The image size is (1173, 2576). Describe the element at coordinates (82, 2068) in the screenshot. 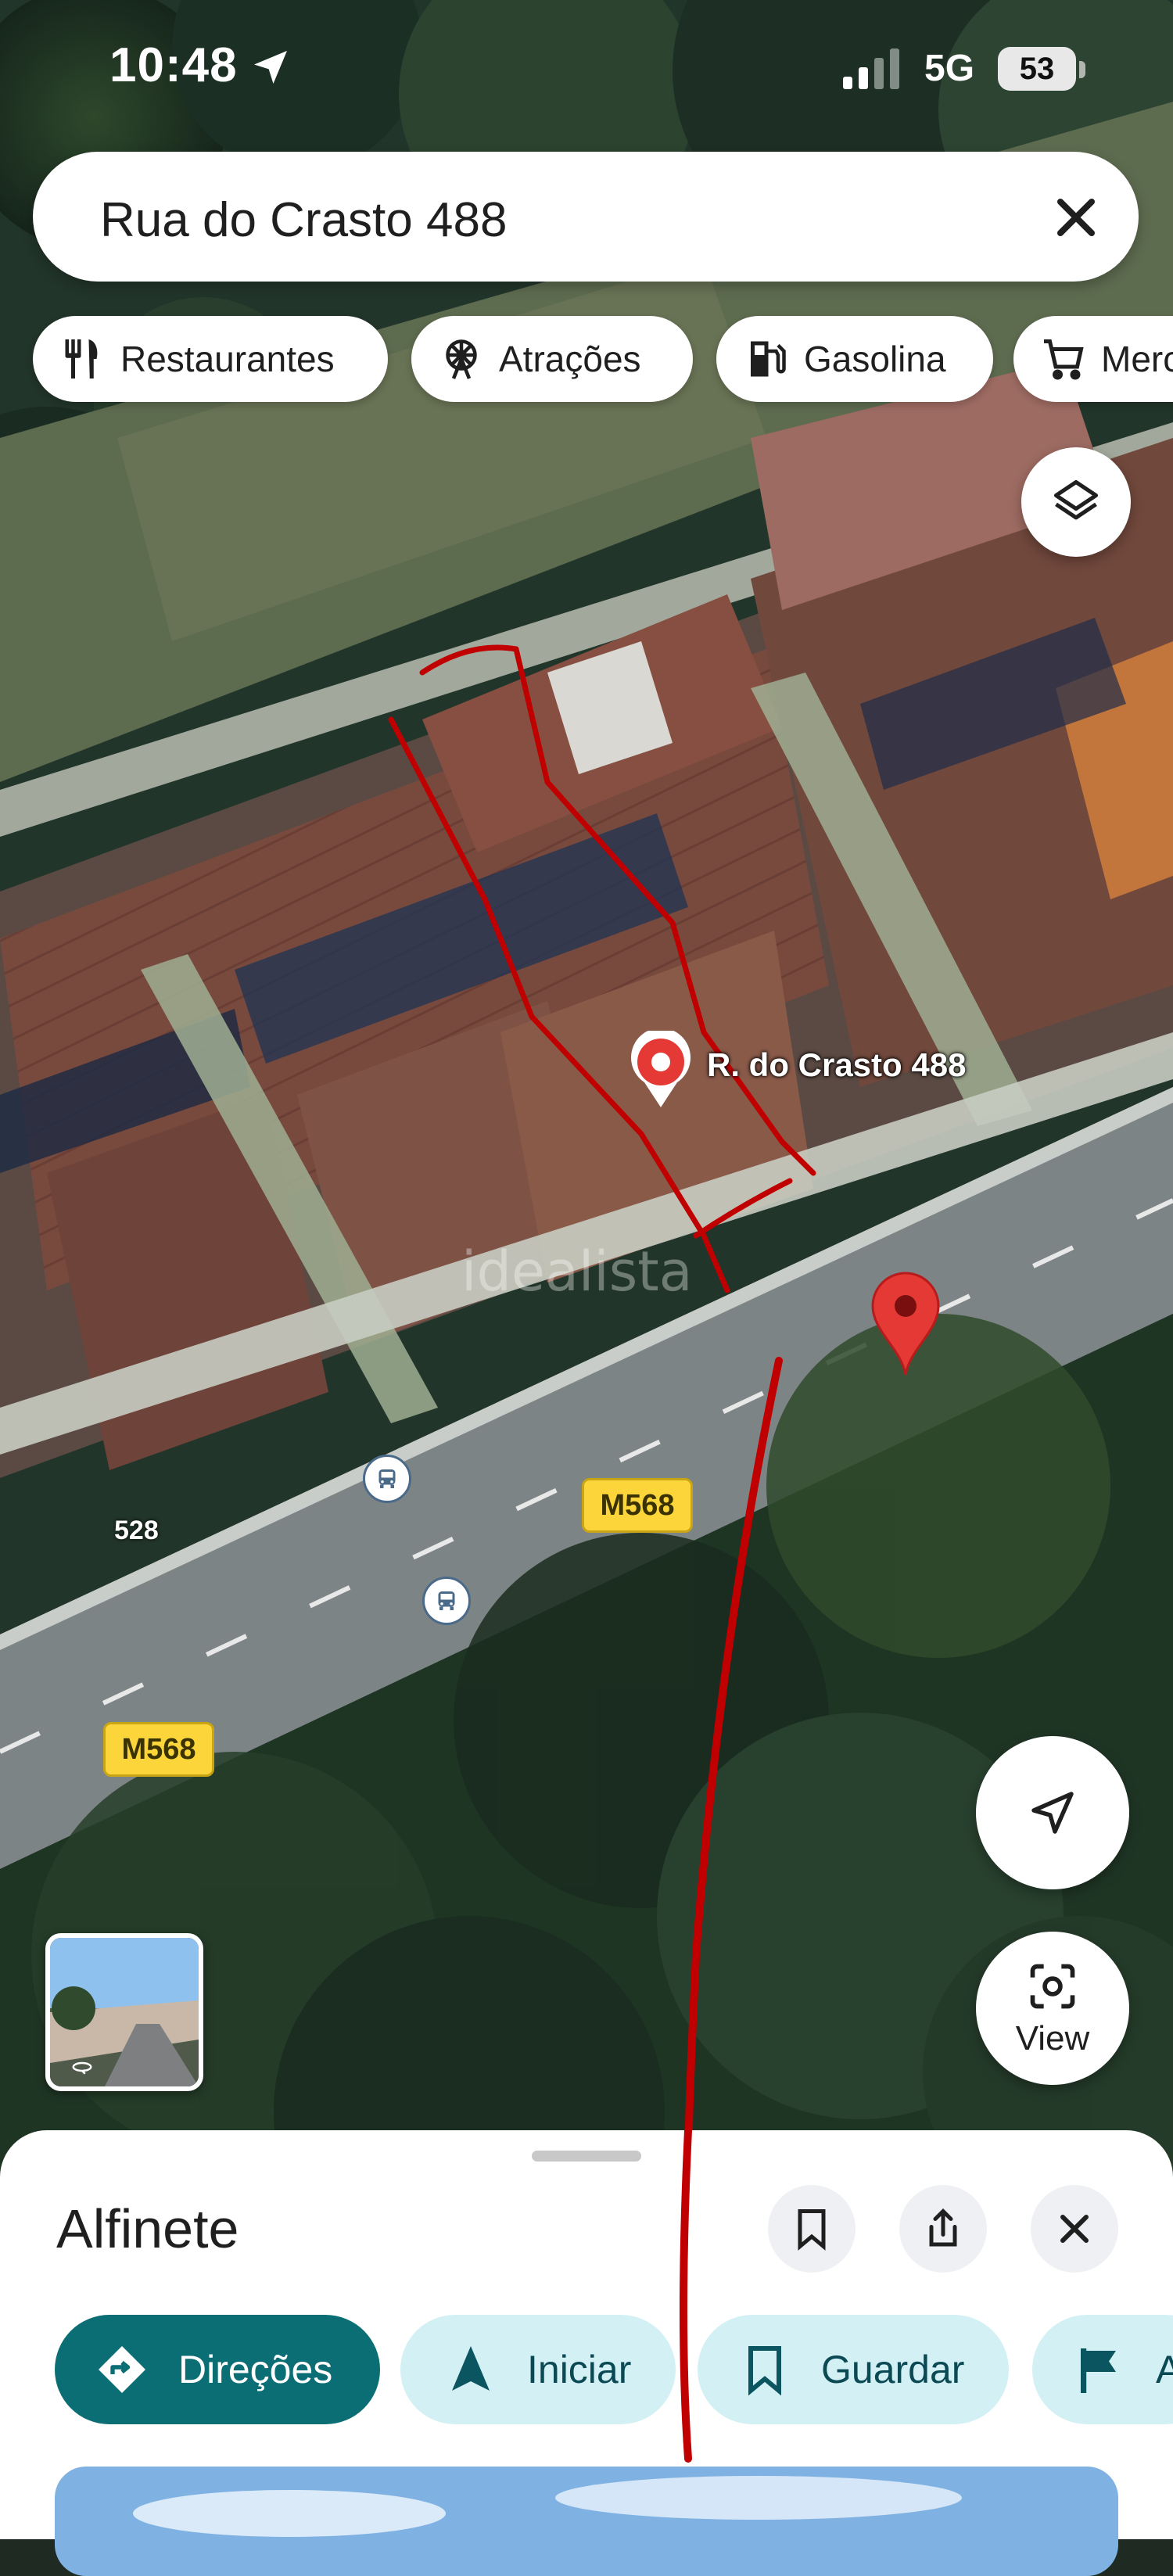

I see `rotate-360-icon` at that location.